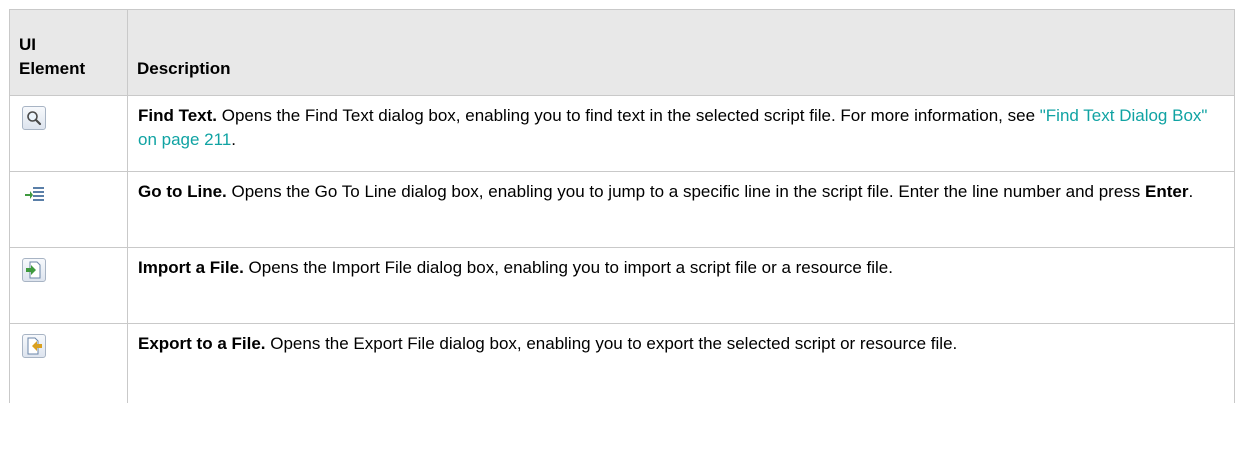 The height and width of the screenshot is (463, 1244). Describe the element at coordinates (182, 191) in the screenshot. I see `term-go-to-line: Go to Line.` at that location.